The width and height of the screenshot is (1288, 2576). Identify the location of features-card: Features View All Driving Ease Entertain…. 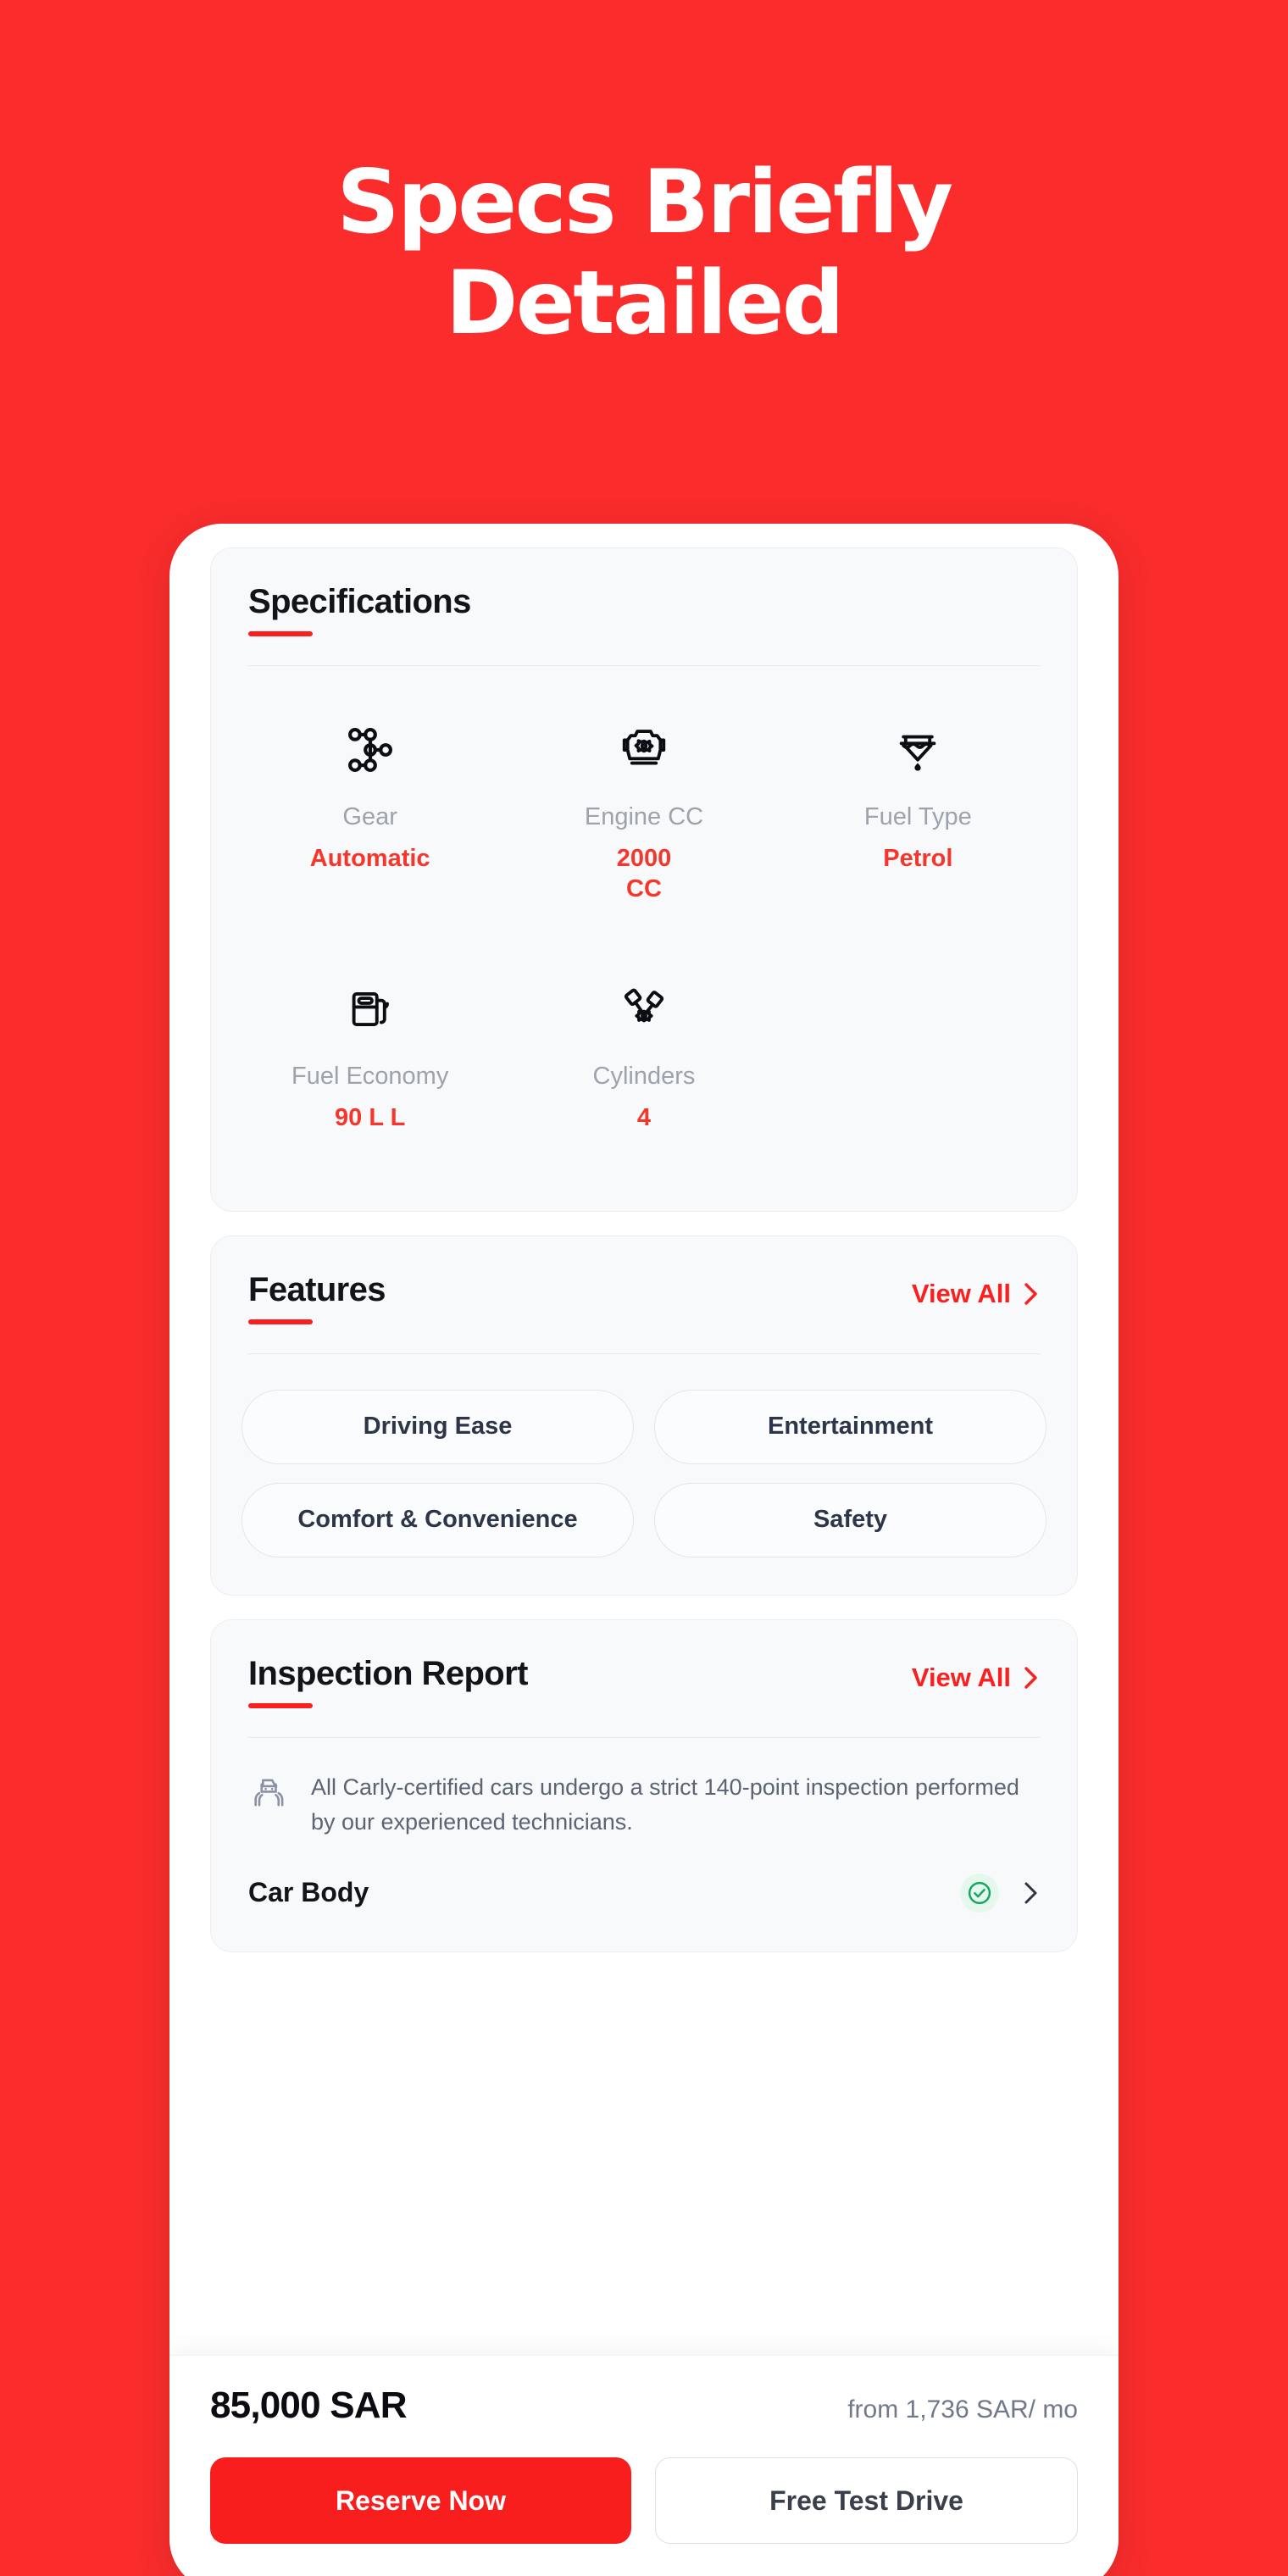
(644, 1415).